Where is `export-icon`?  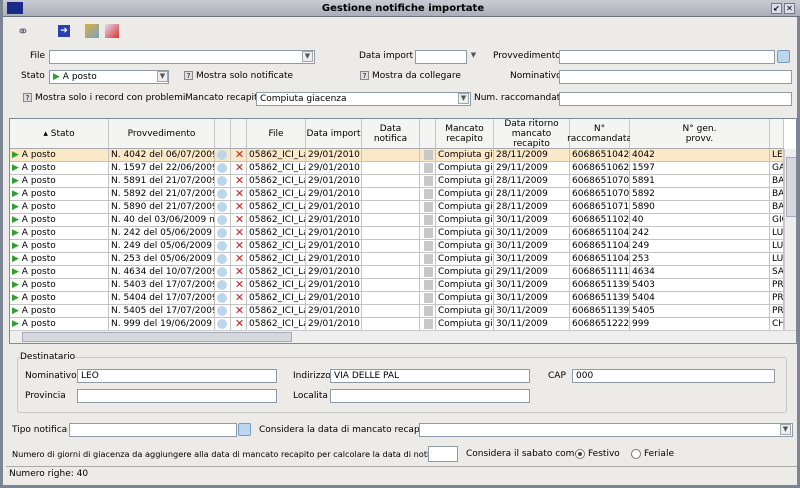
export-icon is located at coordinates (112, 31).